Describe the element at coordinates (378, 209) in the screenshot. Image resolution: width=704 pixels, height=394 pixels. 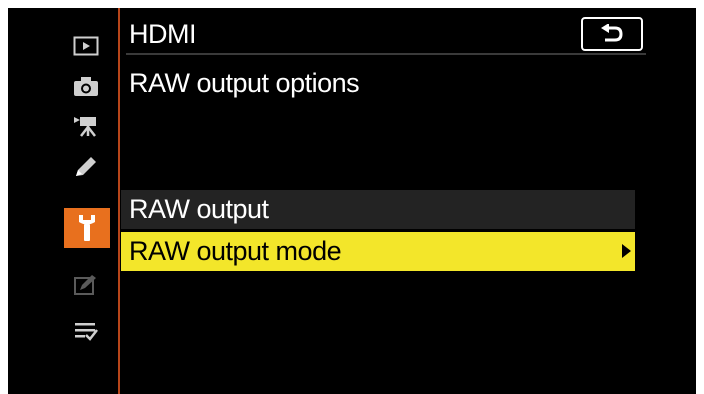
I see `menu-item-raw-output: RAW output` at that location.